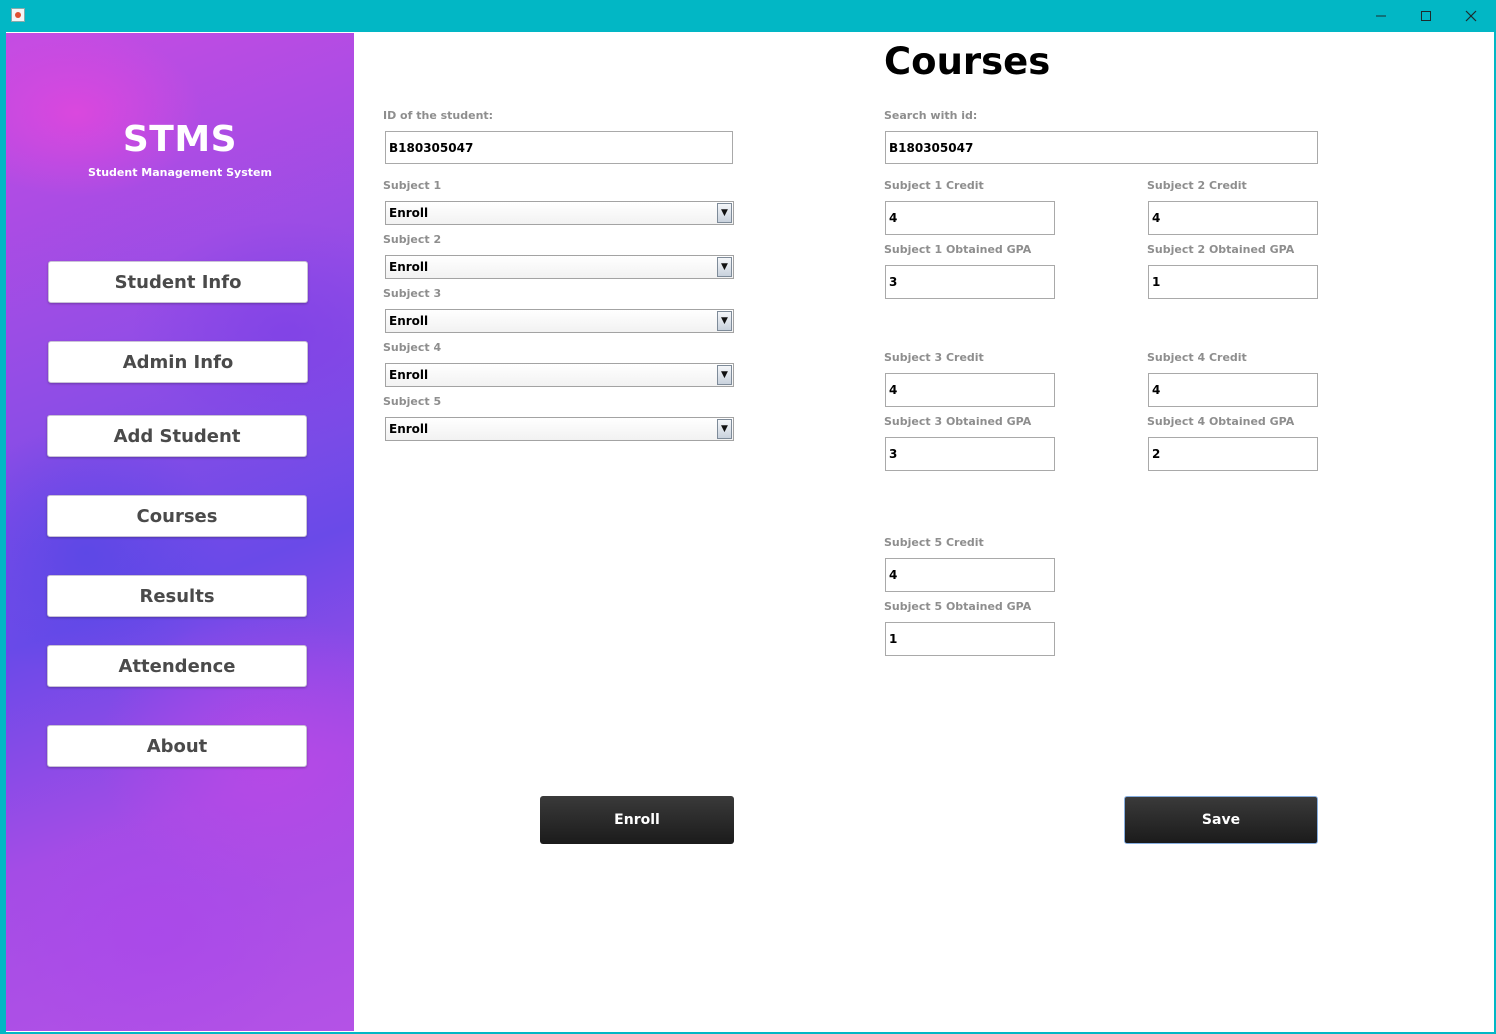 The height and width of the screenshot is (1034, 1496). Describe the element at coordinates (559, 213) in the screenshot. I see `subject-1-select: Enroll ▼` at that location.